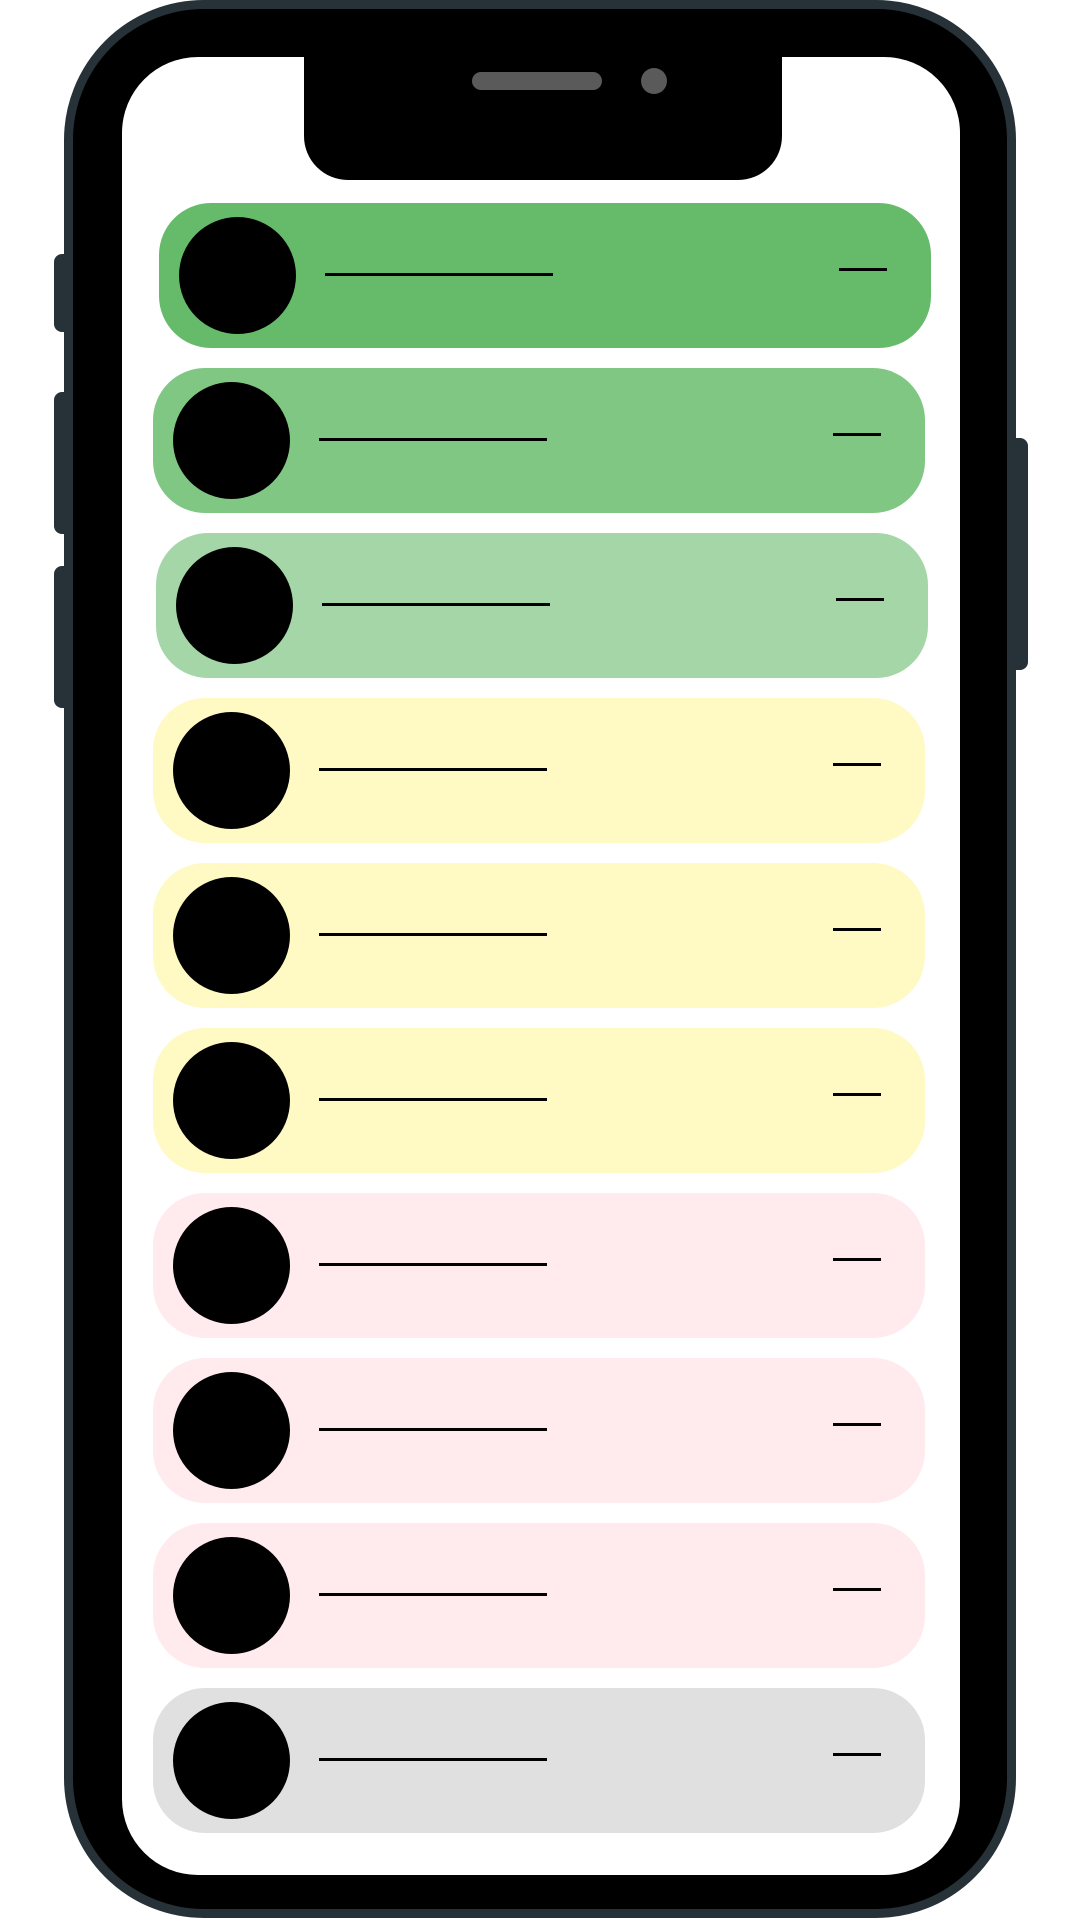 Image resolution: width=1080 pixels, height=1920 pixels. What do you see at coordinates (61, 637) in the screenshot?
I see `side-button-volume-down` at bounding box center [61, 637].